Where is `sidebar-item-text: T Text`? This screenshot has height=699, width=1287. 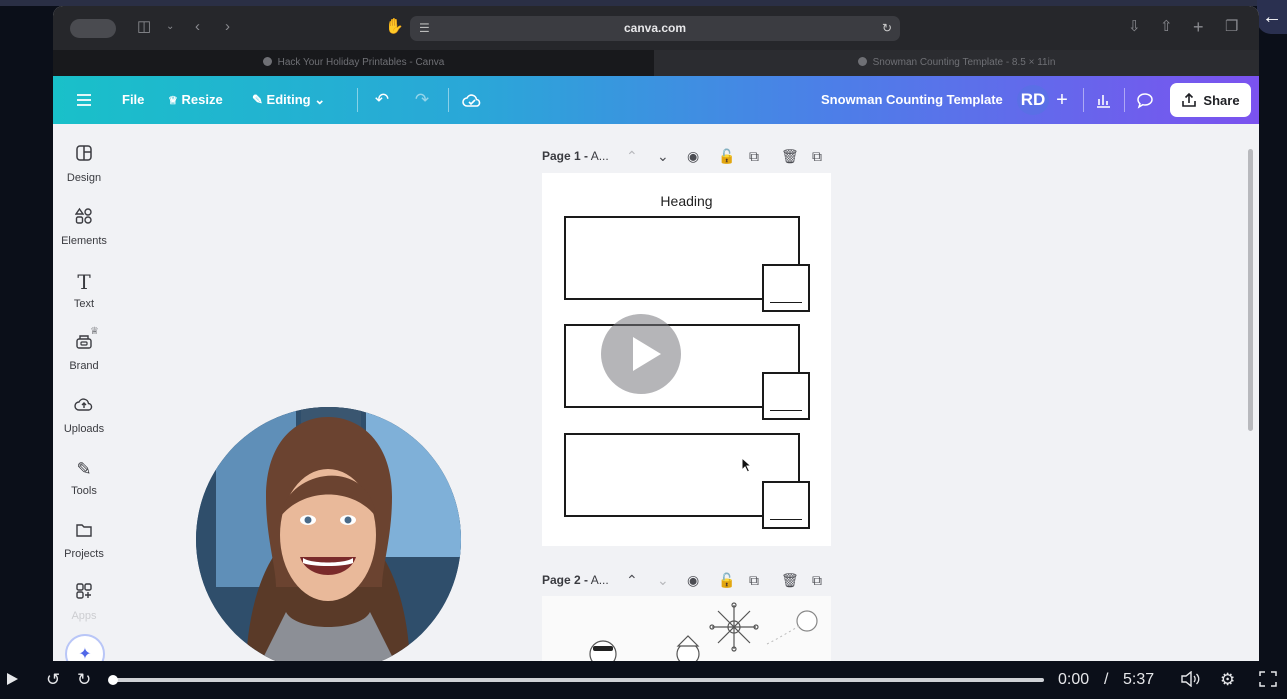
sidebar-item-text: T Text is located at coordinates (84, 290).